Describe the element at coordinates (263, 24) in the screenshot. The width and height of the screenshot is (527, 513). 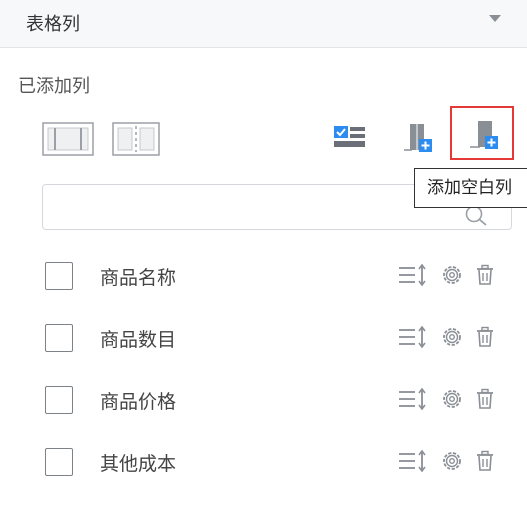
I see `section-header: 表格列` at that location.